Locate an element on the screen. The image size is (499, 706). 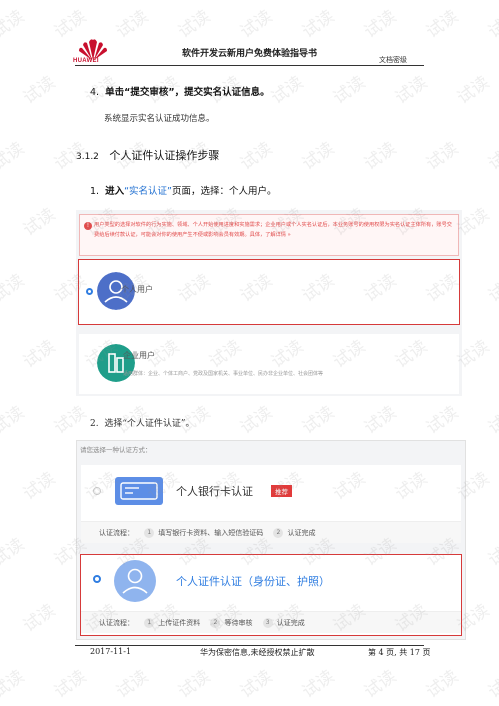
footer-page-number: 第 4 页, 共 17 页 is located at coordinates (399, 652).